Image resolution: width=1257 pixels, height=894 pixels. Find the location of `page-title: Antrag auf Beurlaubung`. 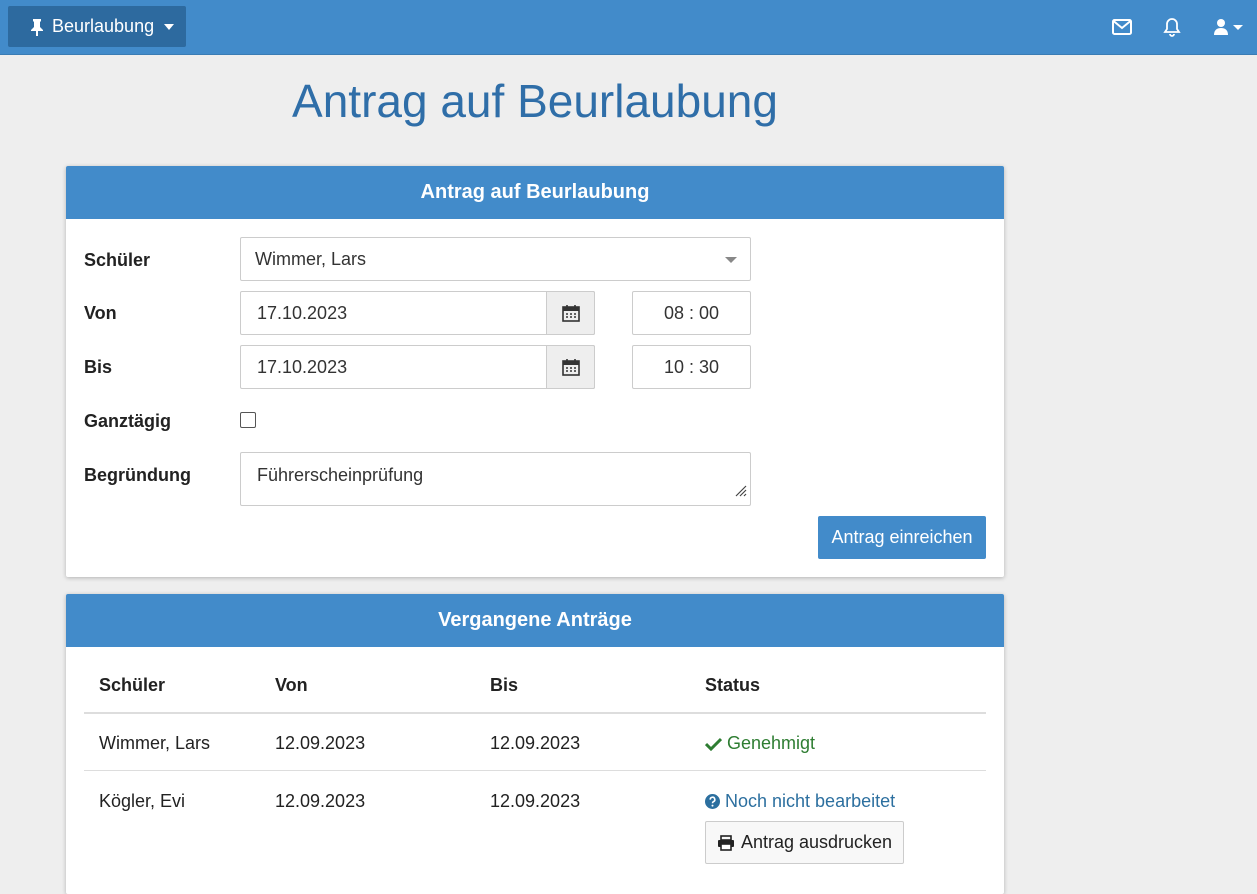

page-title: Antrag auf Beurlaubung is located at coordinates (535, 101).